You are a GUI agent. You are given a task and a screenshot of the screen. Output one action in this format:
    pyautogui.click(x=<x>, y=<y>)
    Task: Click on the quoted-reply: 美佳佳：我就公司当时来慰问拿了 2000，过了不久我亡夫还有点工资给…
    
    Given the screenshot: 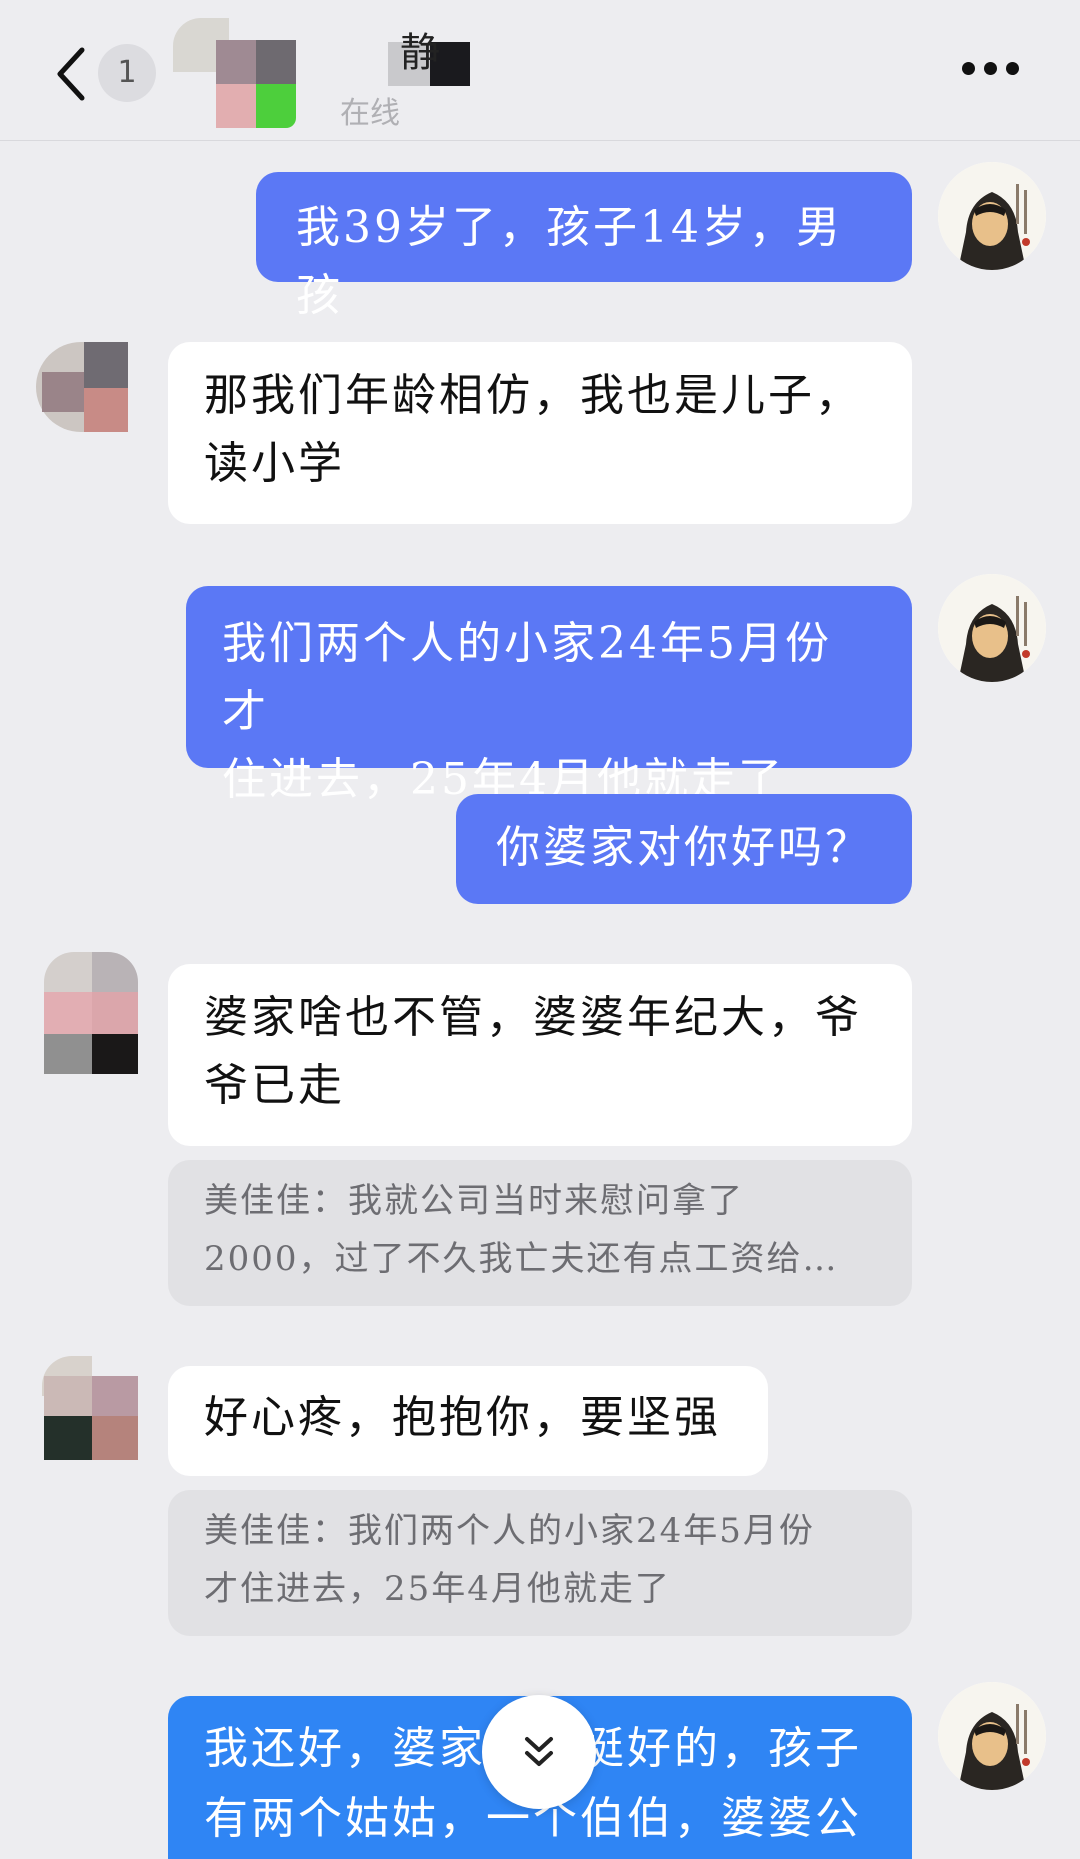 What is the action you would take?
    pyautogui.click(x=540, y=1233)
    